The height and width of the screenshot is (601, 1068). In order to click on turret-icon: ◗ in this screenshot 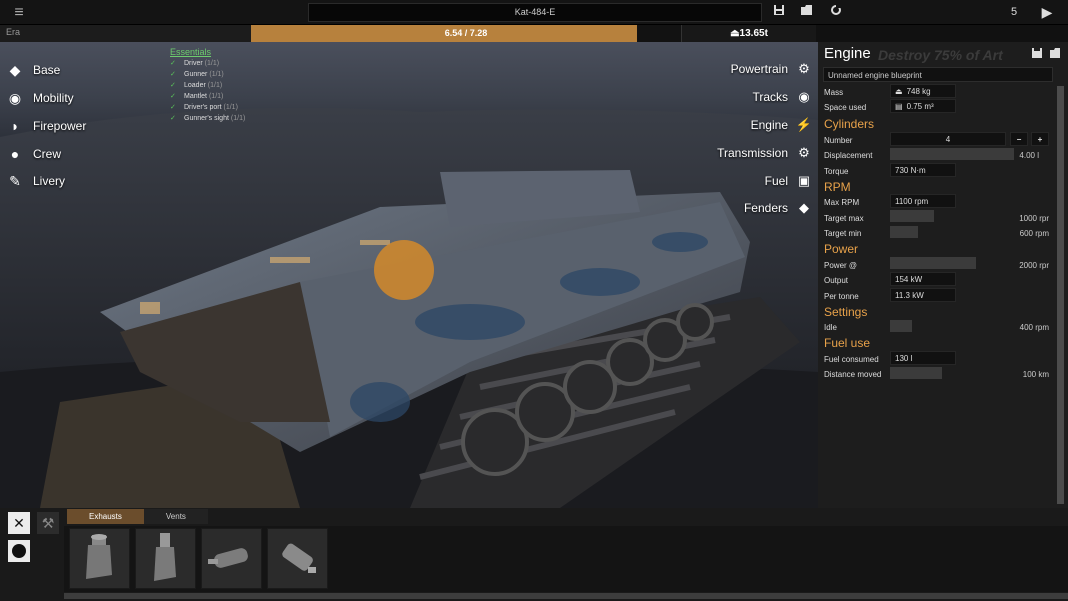, I will do `click(15, 126)`.